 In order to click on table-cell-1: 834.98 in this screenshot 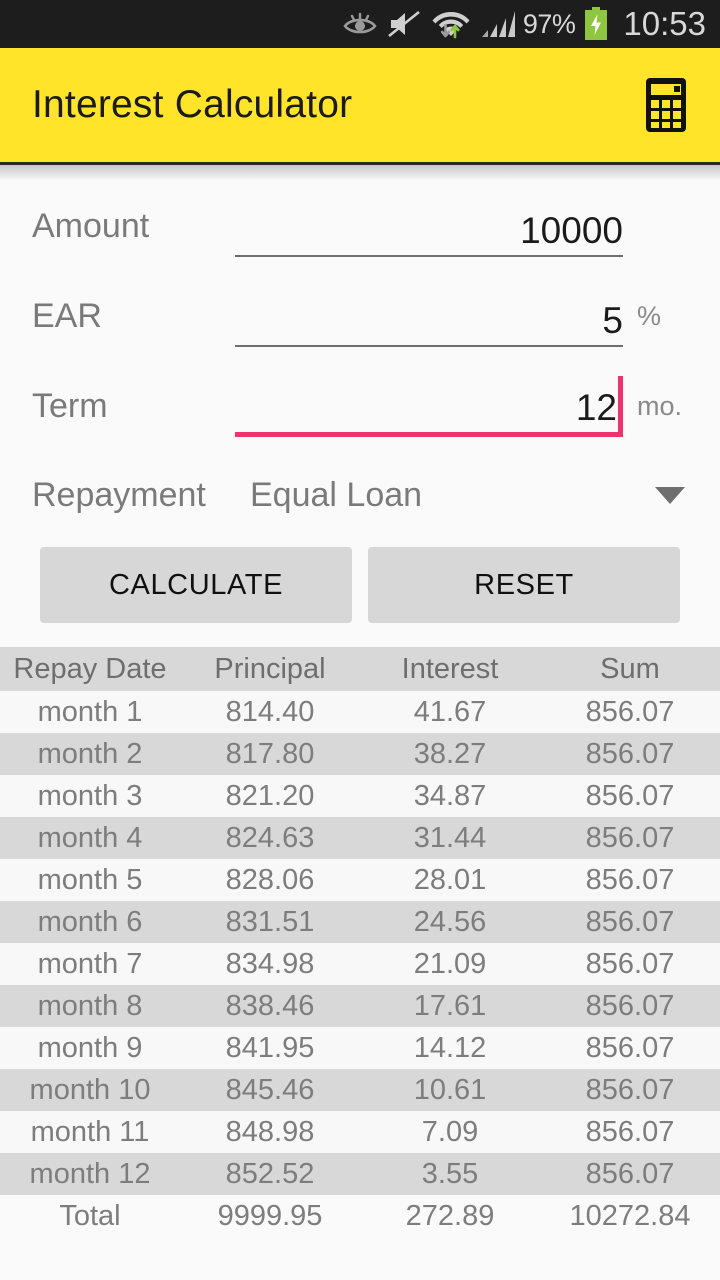, I will do `click(270, 963)`.